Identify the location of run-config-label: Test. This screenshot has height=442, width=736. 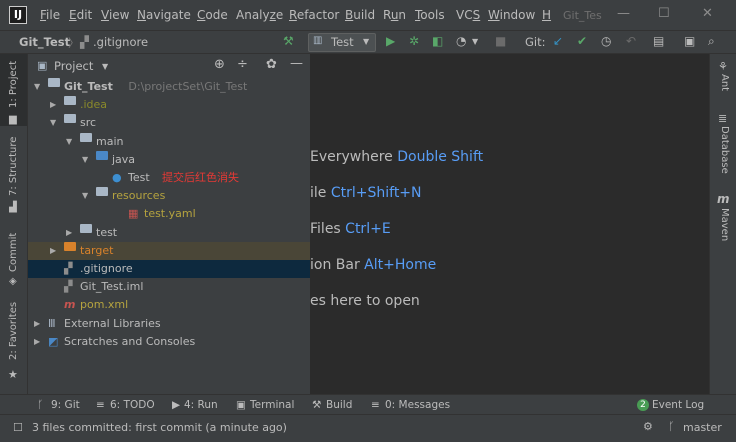
(342, 42).